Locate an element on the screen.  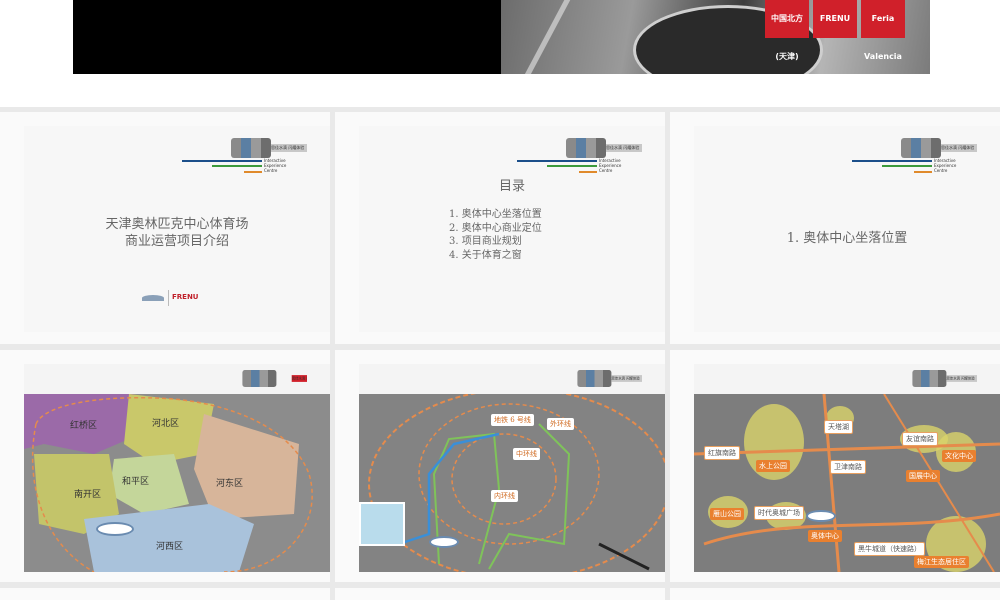
banner-image: 中国北方 (天津) FRENU Feria Valencia is located at coordinates (501, 37).